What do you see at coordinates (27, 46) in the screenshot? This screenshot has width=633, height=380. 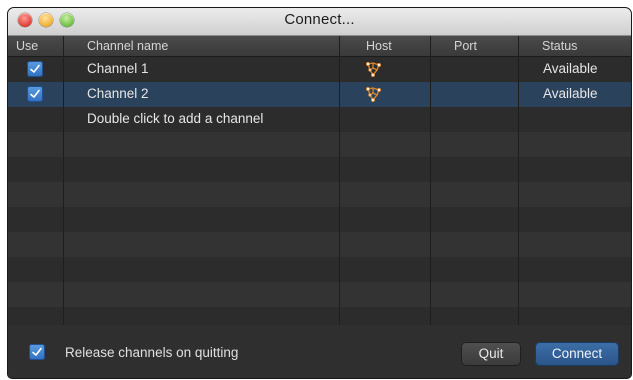 I see `column-header-use: Use` at bounding box center [27, 46].